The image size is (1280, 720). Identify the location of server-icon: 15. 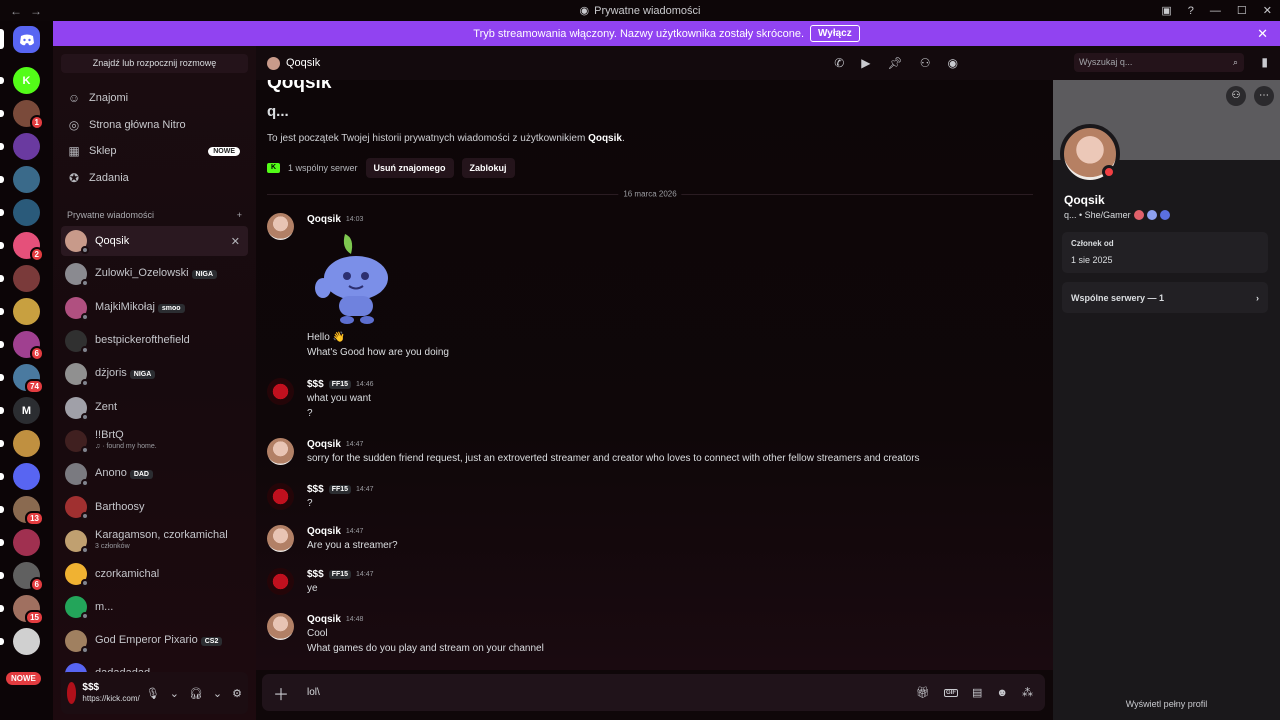
(22, 610).